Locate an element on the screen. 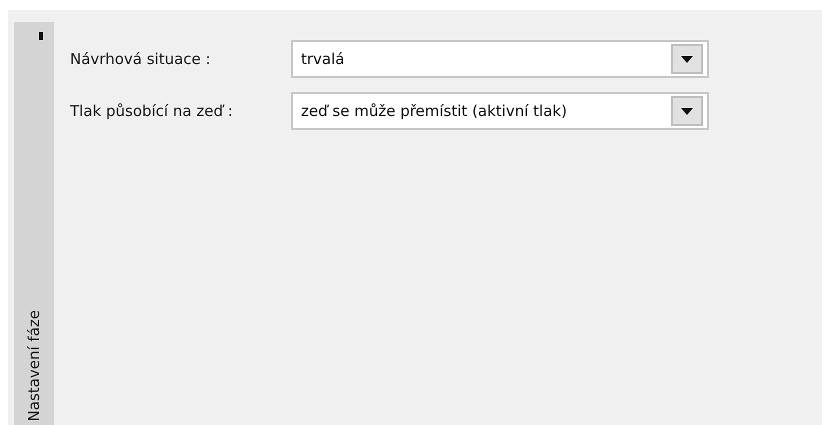  grip-icon is located at coordinates (41, 36).